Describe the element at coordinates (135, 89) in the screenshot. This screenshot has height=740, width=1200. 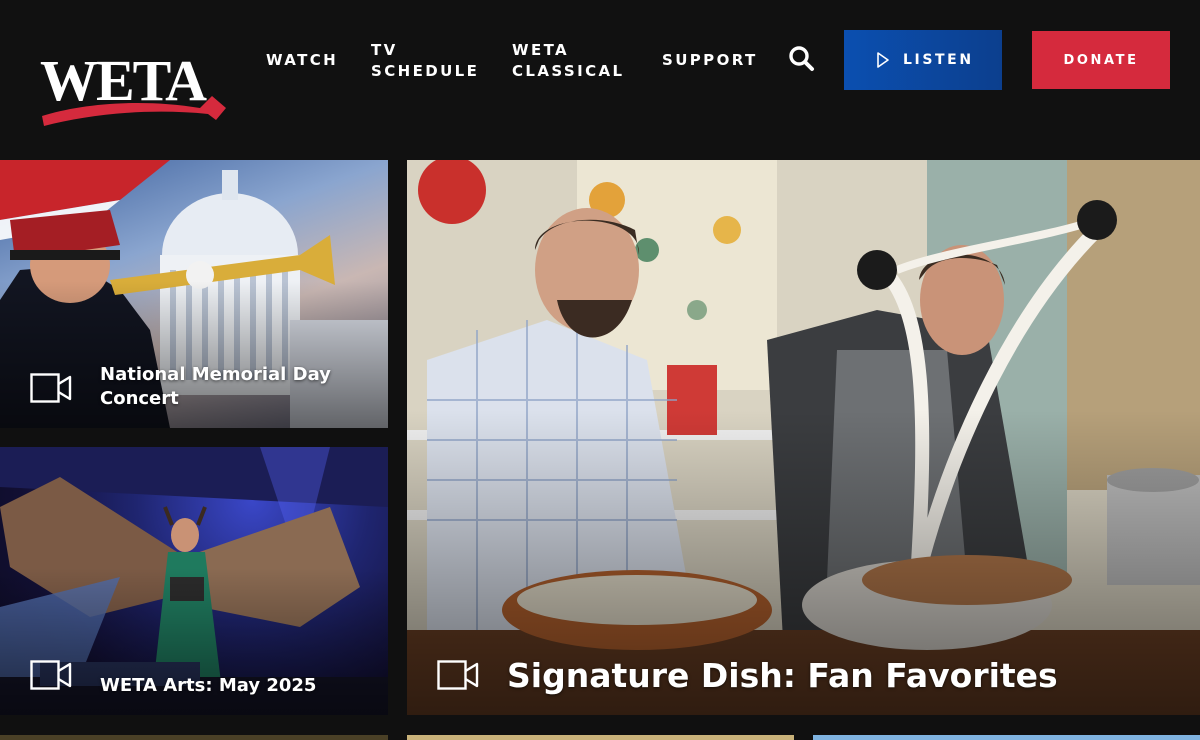
I see `weta-logo: WETA` at that location.